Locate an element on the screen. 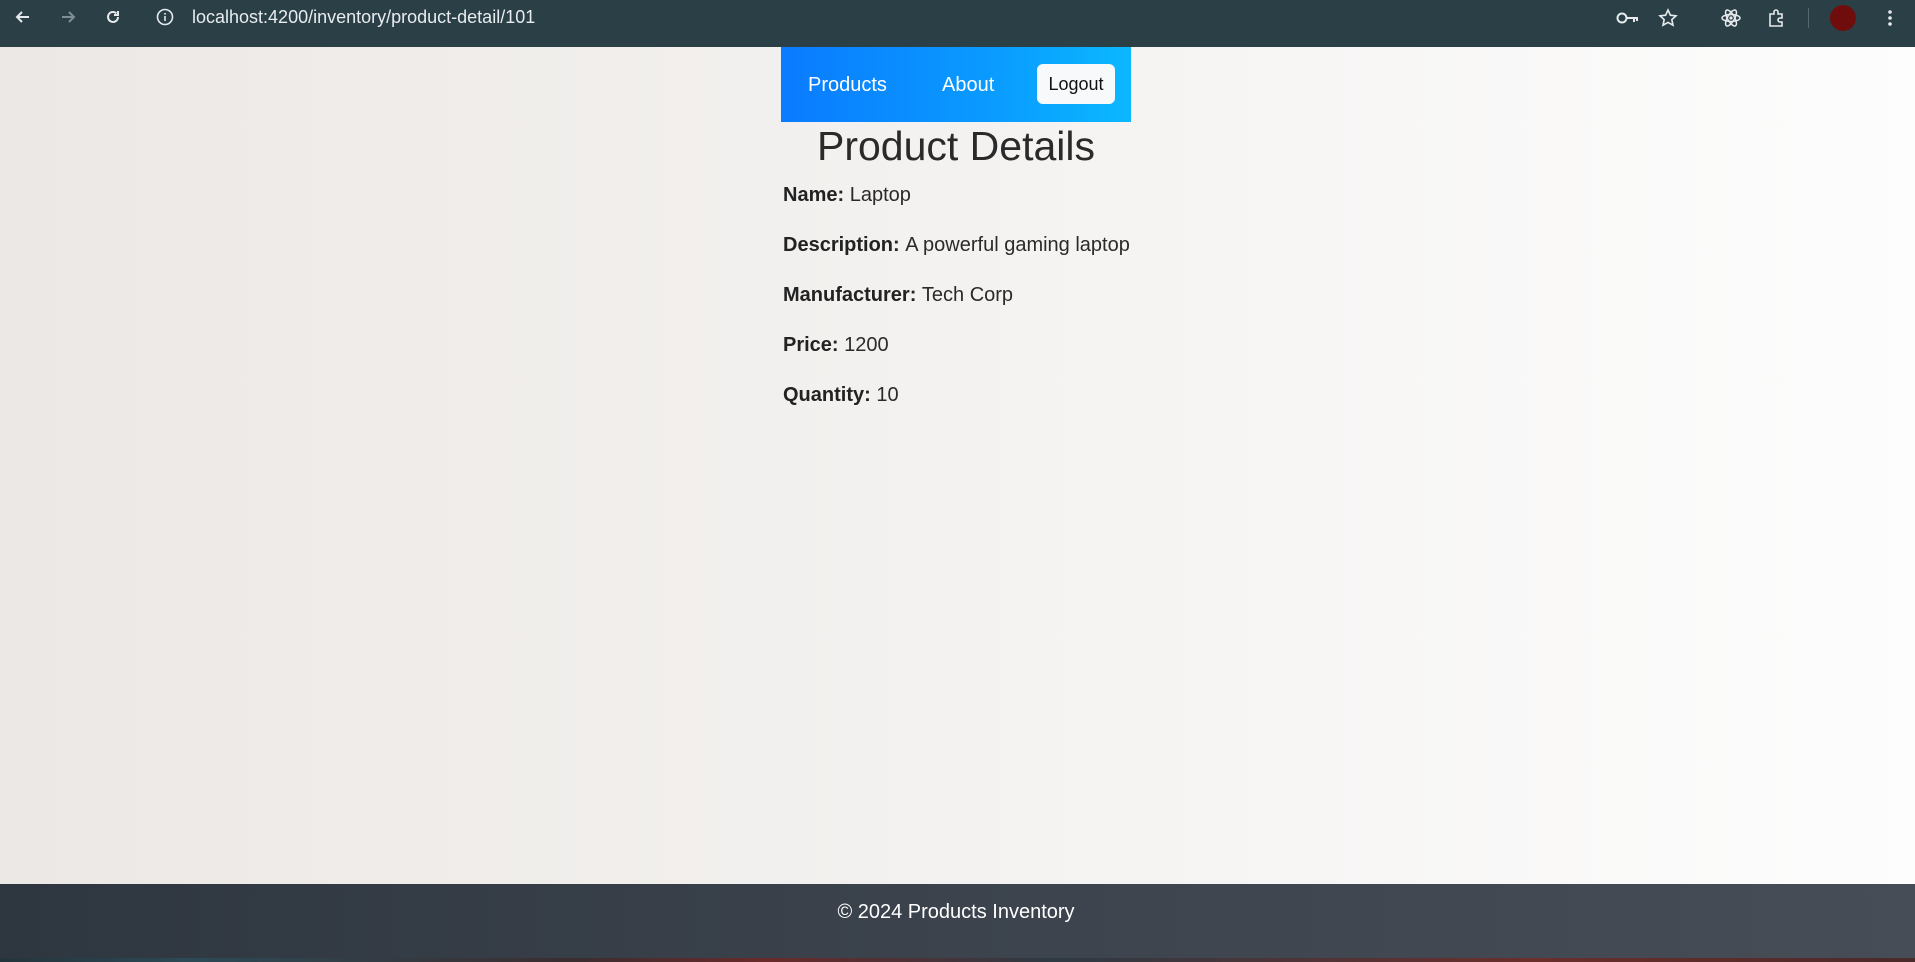 The image size is (1915, 962). product-price-label: Price: is located at coordinates (814, 345).